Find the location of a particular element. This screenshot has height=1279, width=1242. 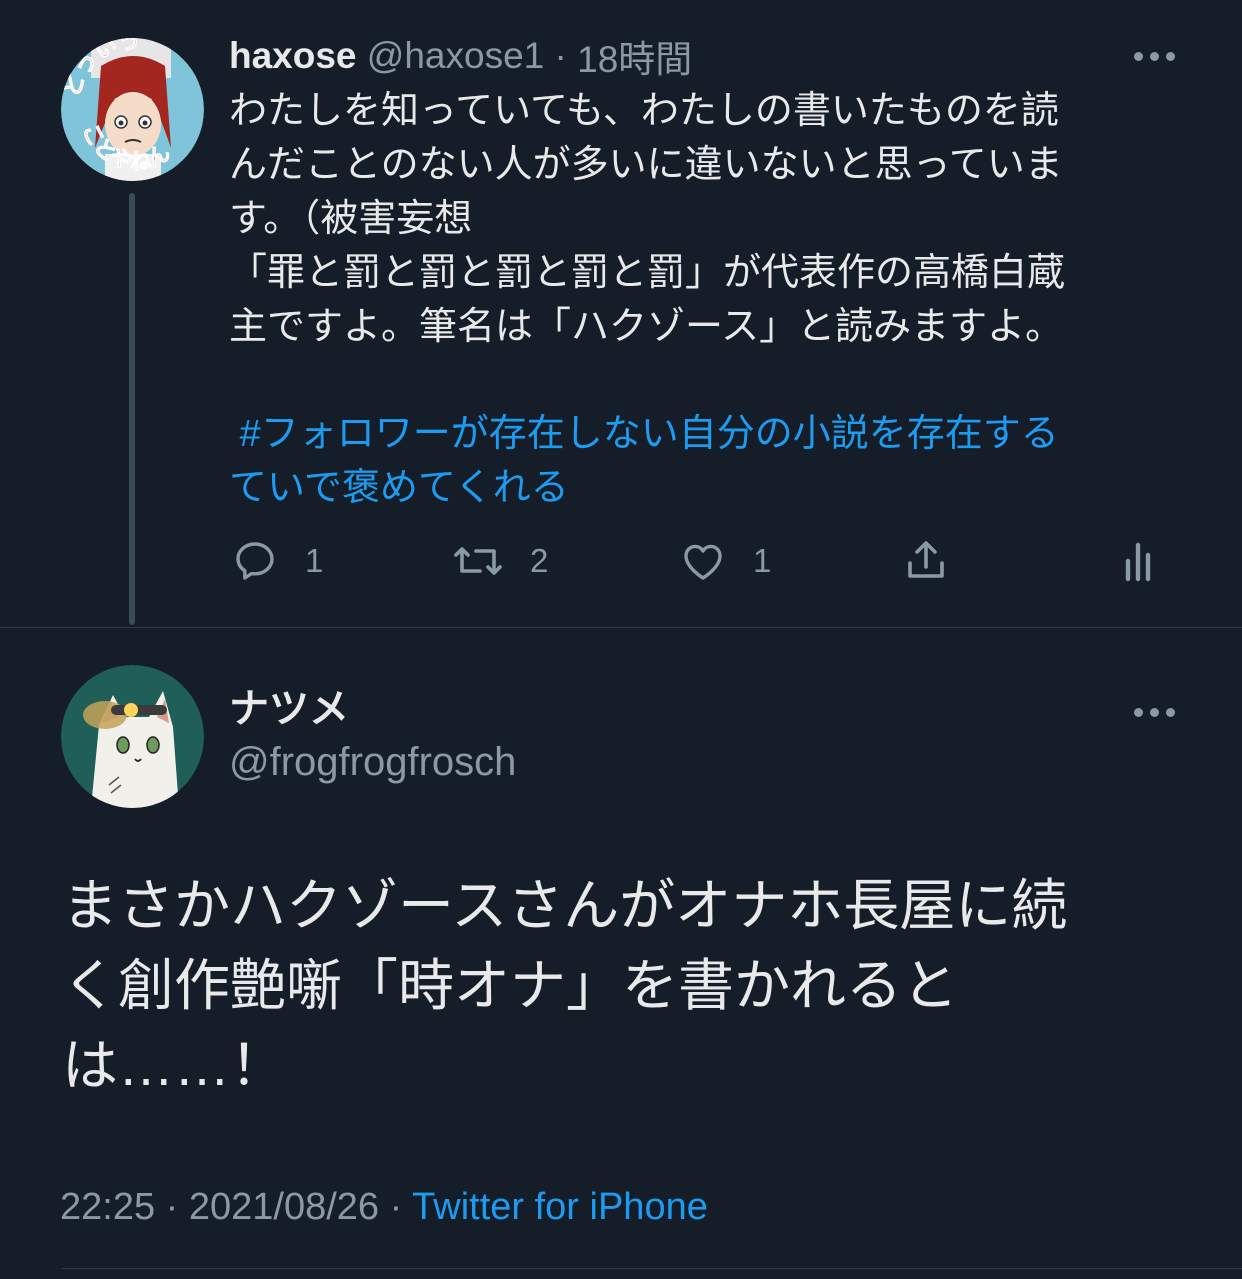

tweet-divider is located at coordinates (621, 627).